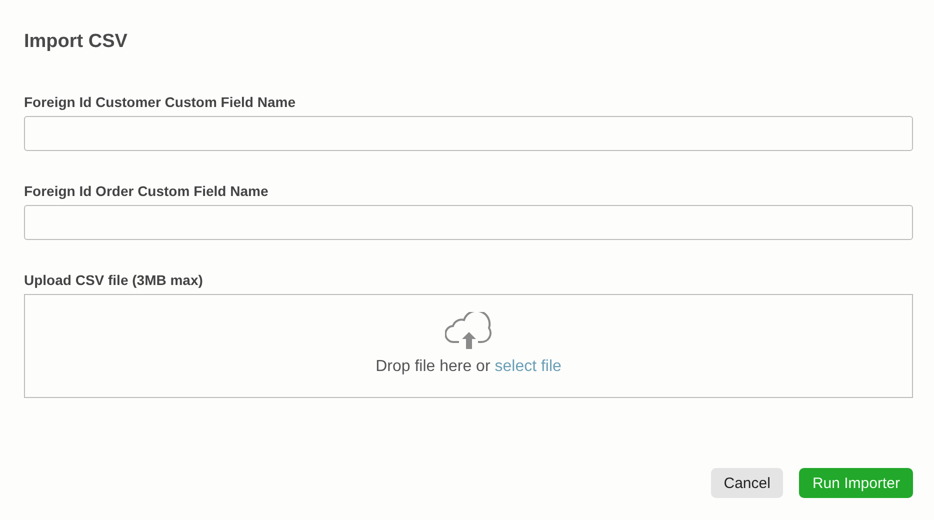 The width and height of the screenshot is (934, 520). I want to click on cancel-button: Cancel, so click(747, 483).